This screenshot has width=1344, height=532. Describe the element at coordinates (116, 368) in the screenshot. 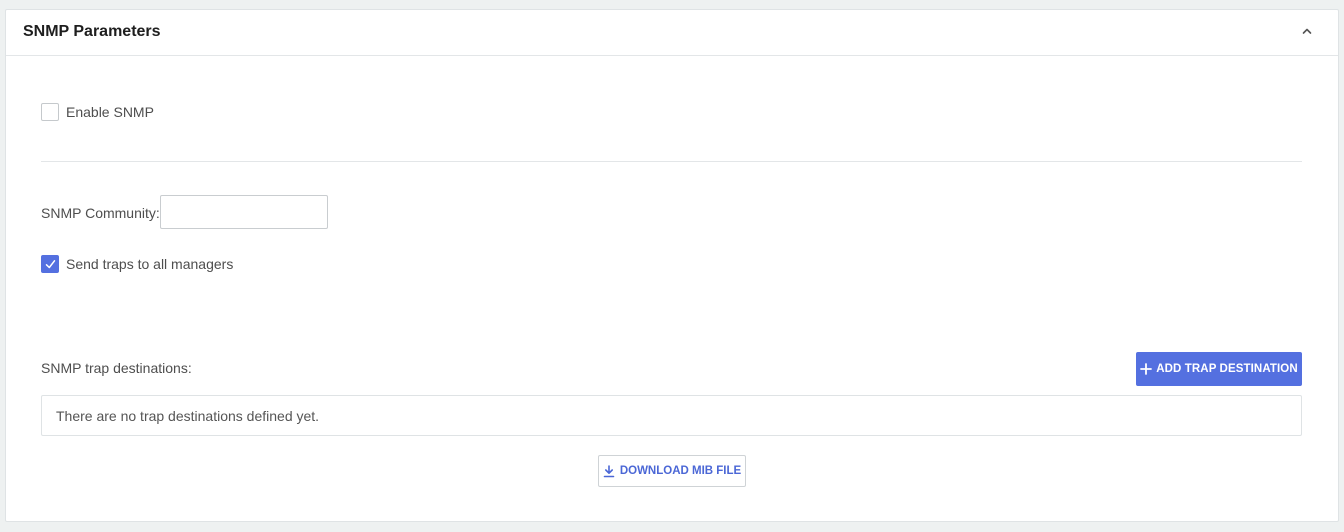

I see `trap-destinations-label: SNMP trap destinations:` at that location.